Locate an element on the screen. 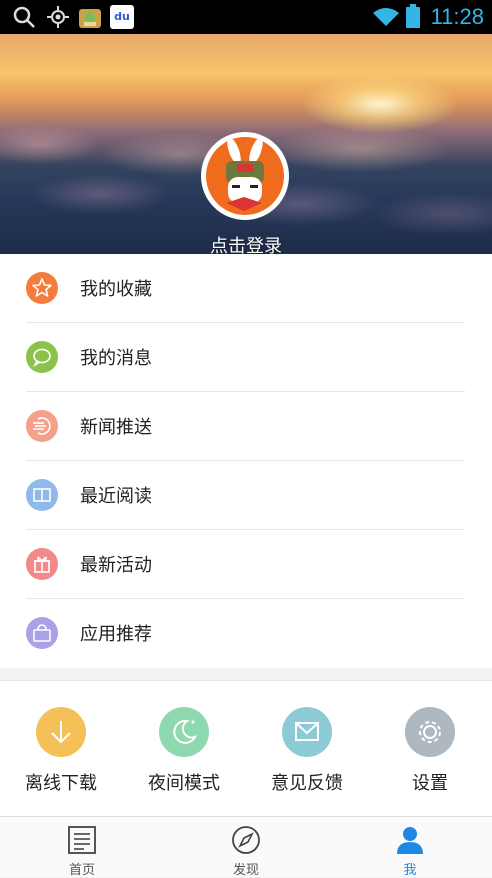 Image resolution: width=492 pixels, height=878 pixels. offline-download-button: 离线下载 is located at coordinates (61, 757).